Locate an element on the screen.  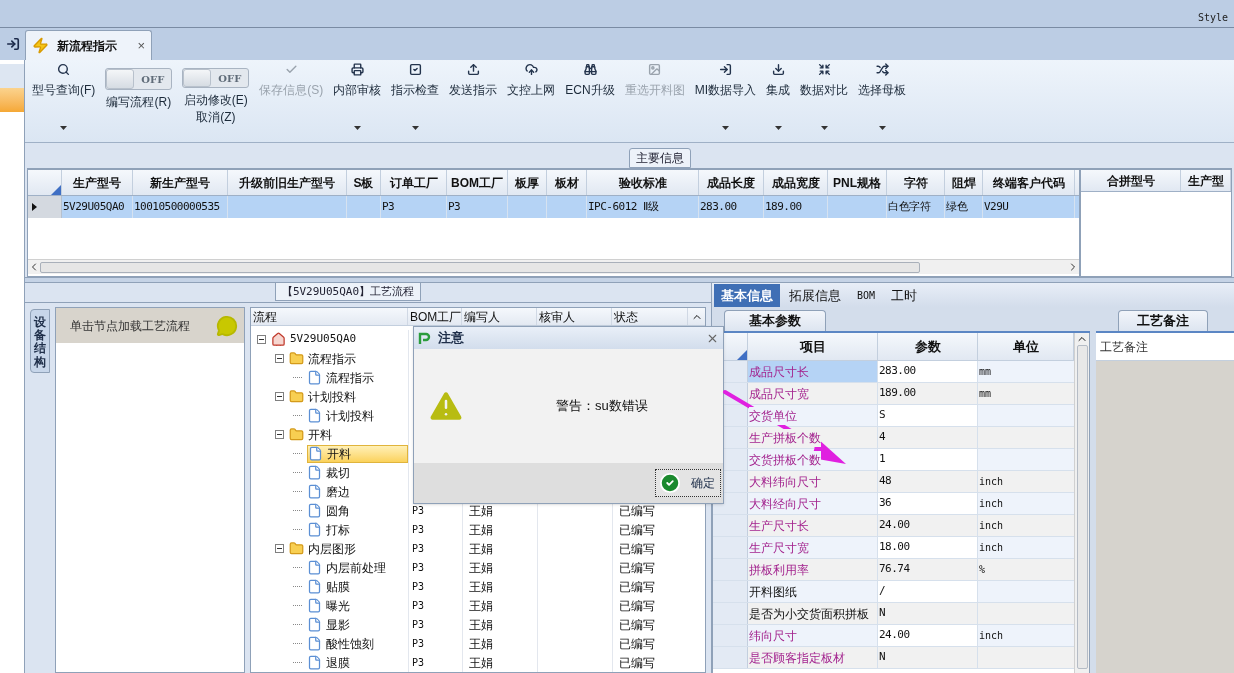
column-header: S板 is located at coordinates (364, 182).